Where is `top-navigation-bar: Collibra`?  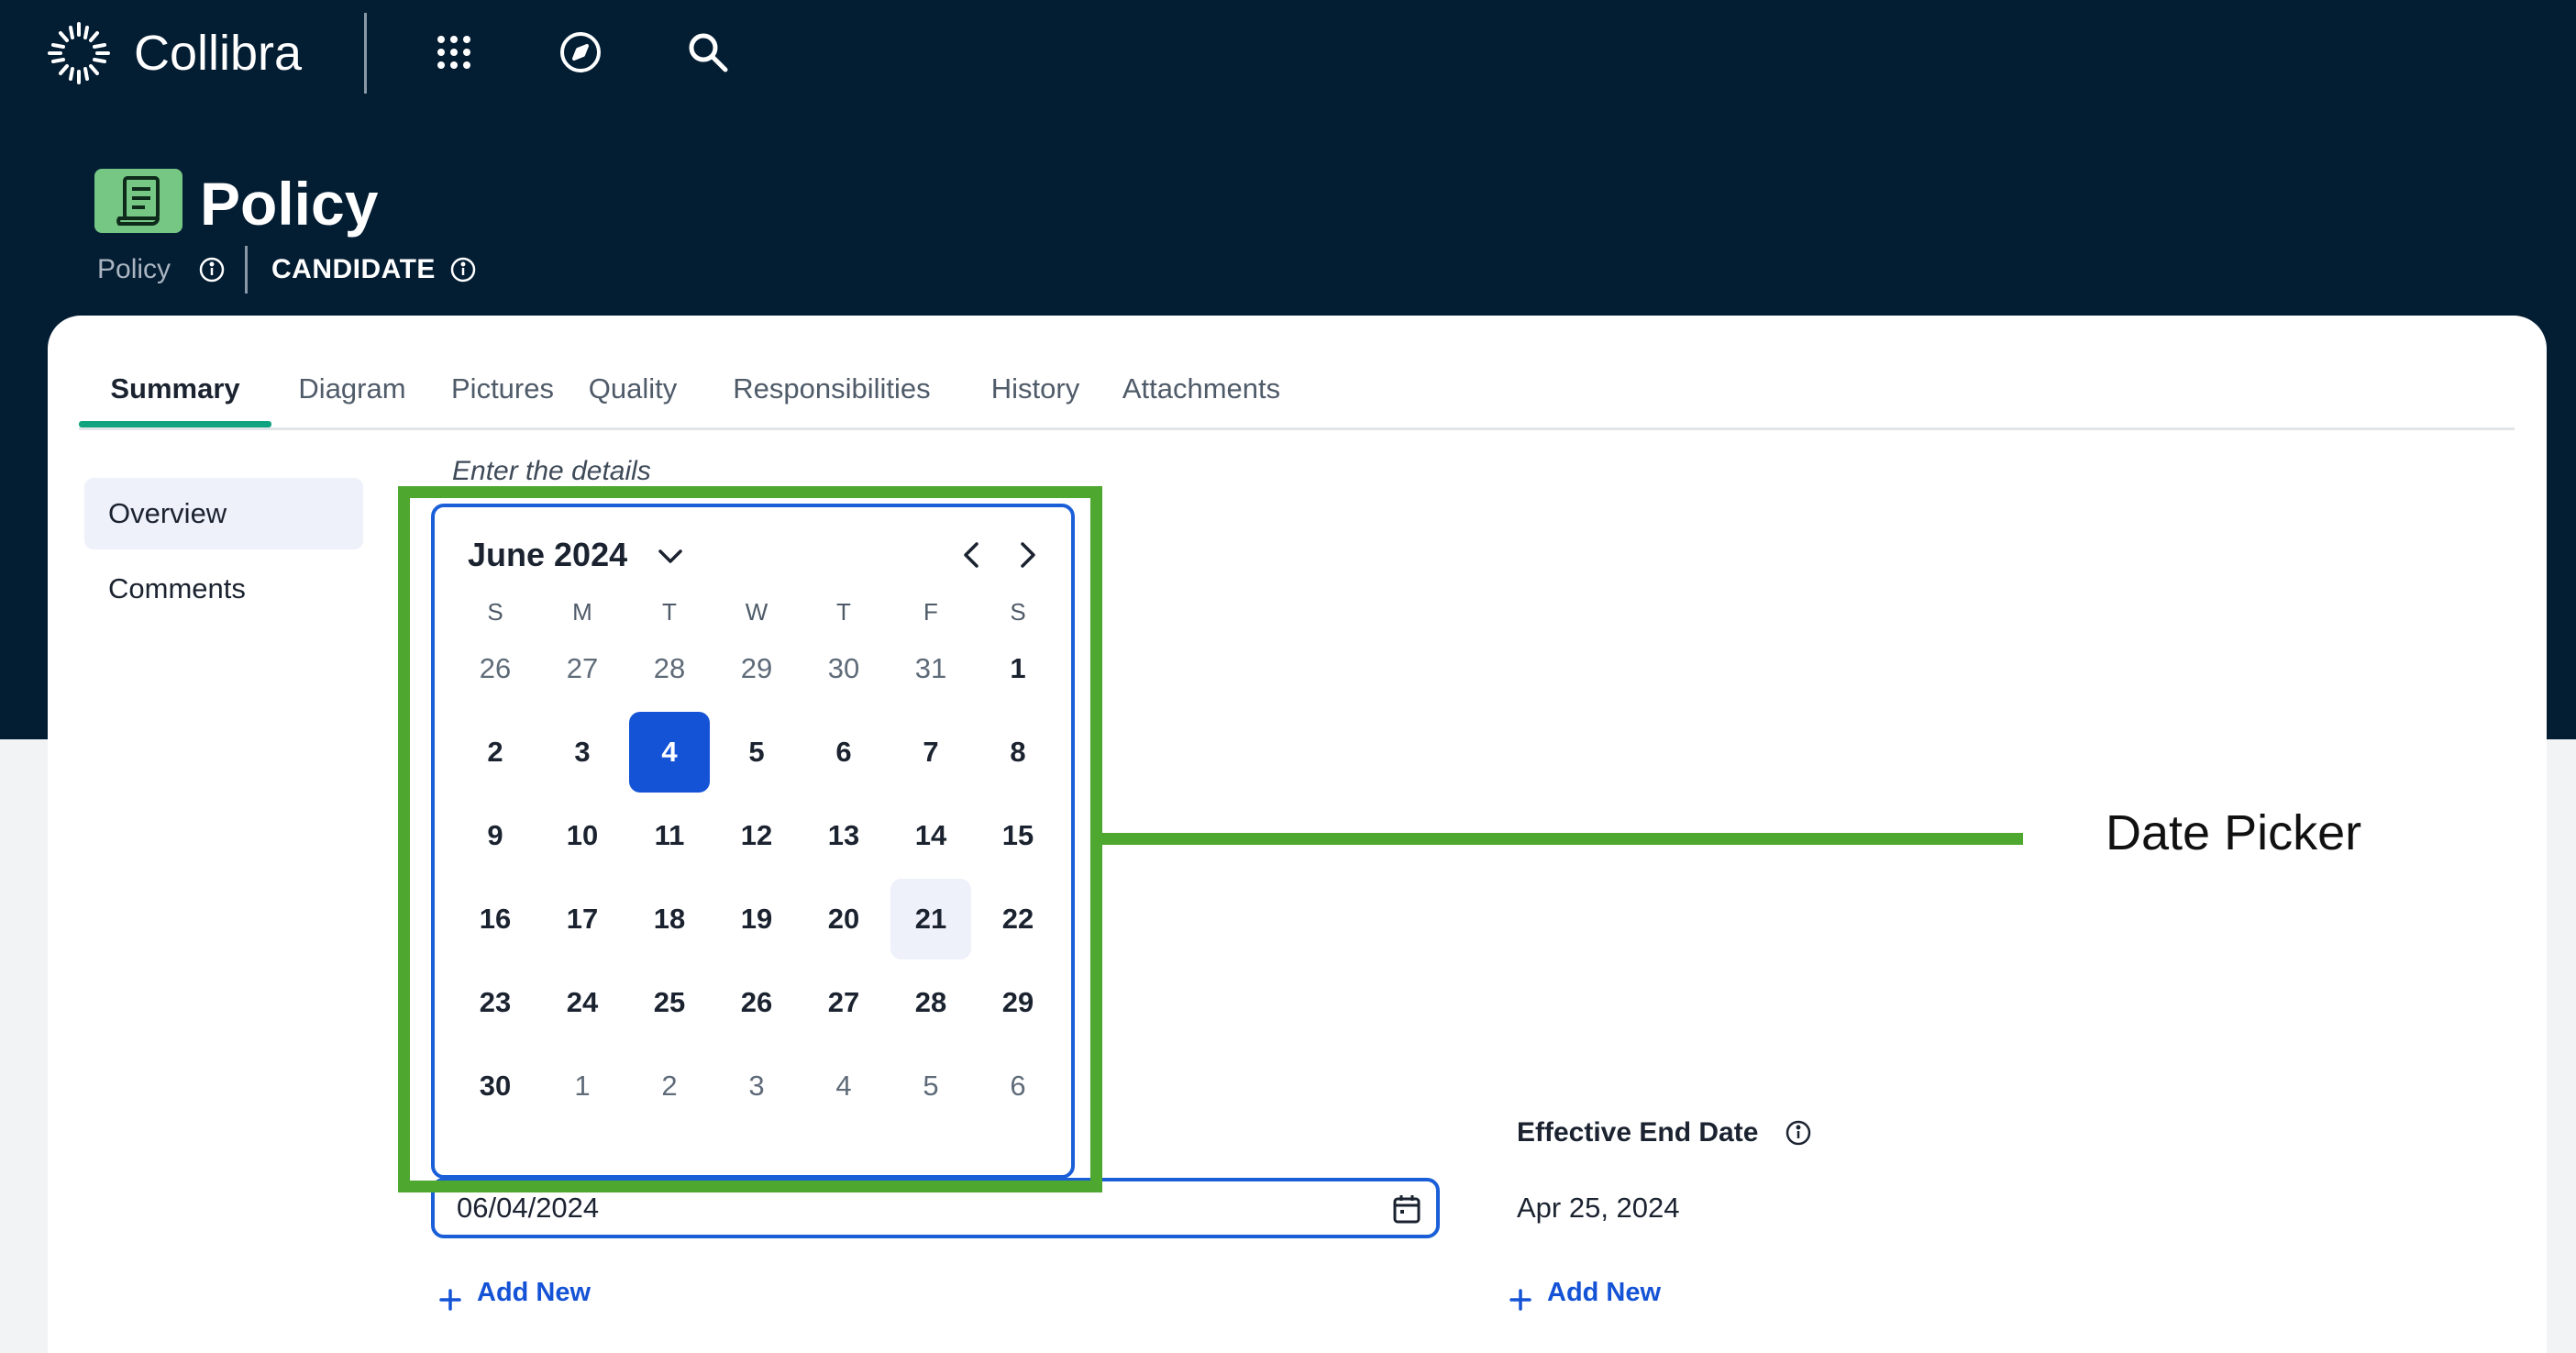 top-navigation-bar: Collibra is located at coordinates (1288, 54).